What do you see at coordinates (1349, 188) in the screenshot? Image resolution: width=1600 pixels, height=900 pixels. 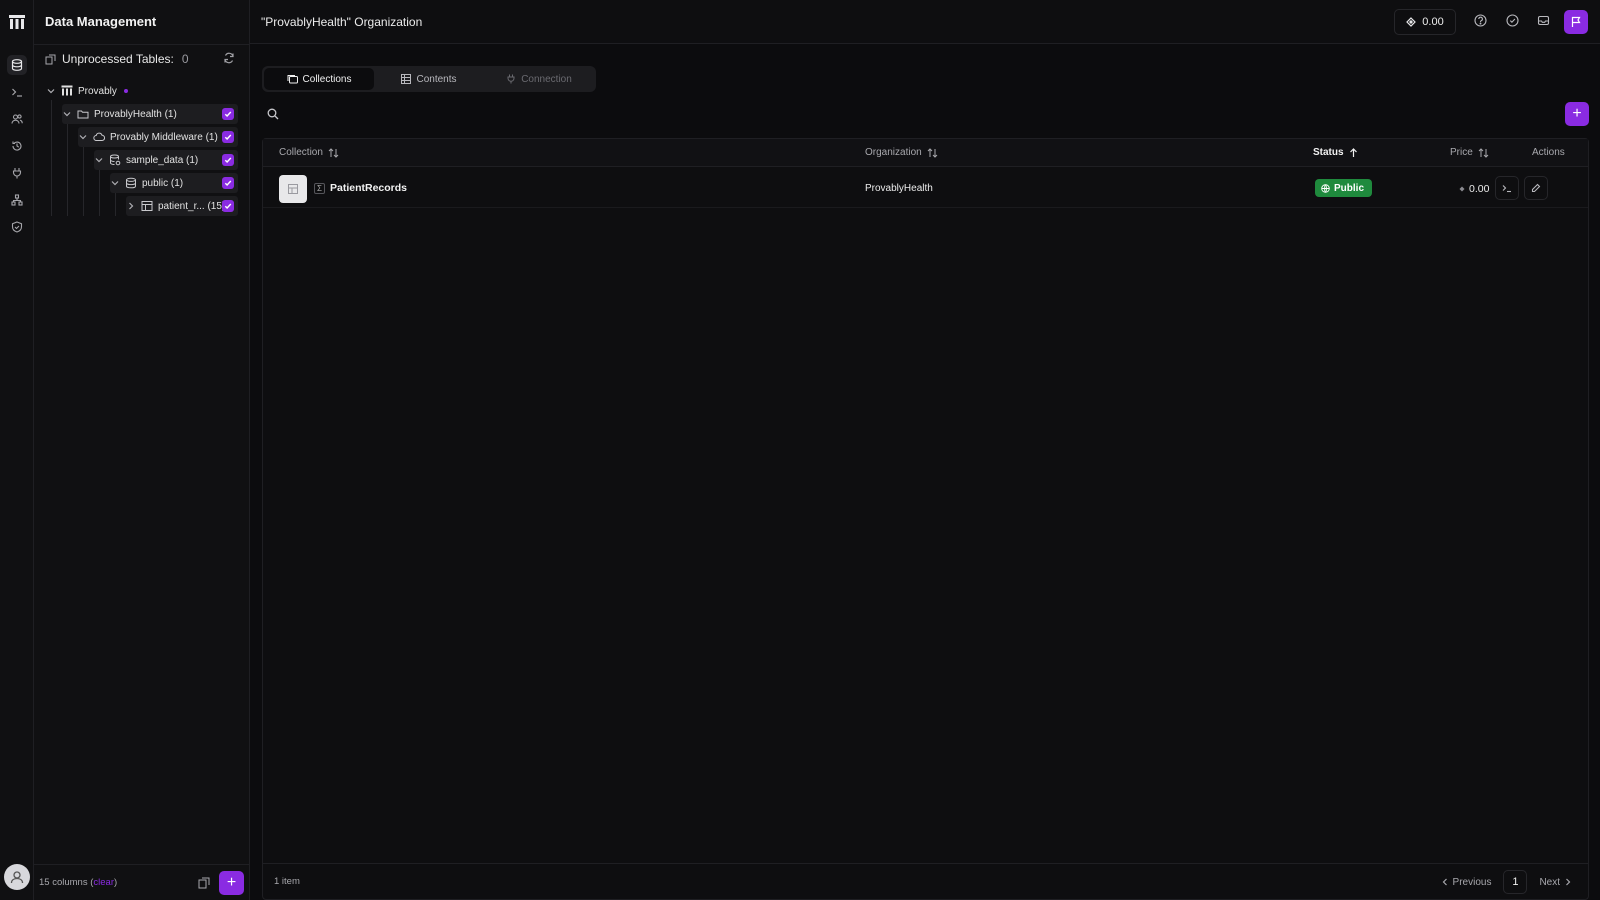 I see `status-text: Public` at bounding box center [1349, 188].